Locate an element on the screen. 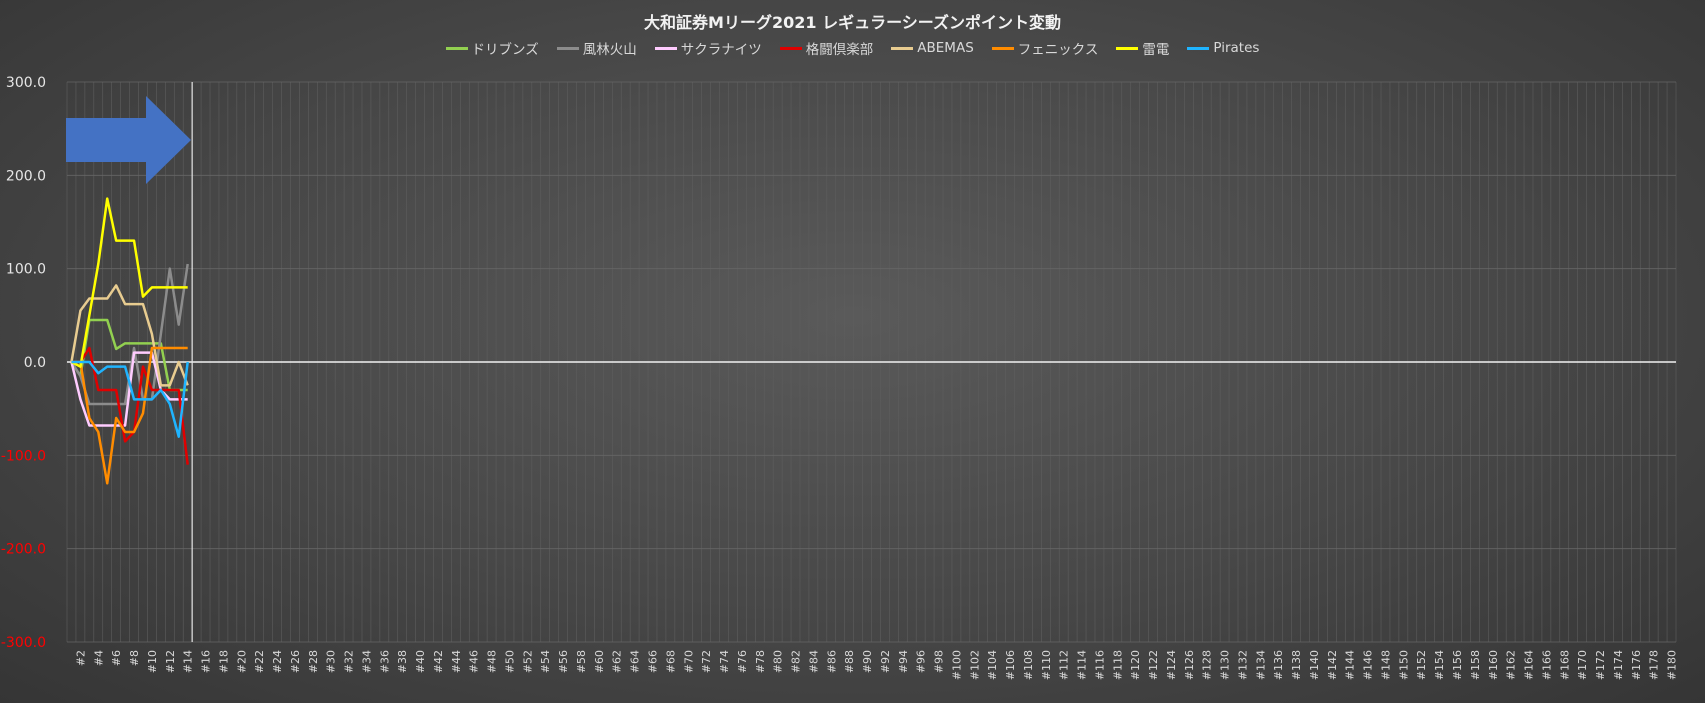 This screenshot has width=1705, height=703. x-tick-label: #106 is located at coordinates (1010, 665).